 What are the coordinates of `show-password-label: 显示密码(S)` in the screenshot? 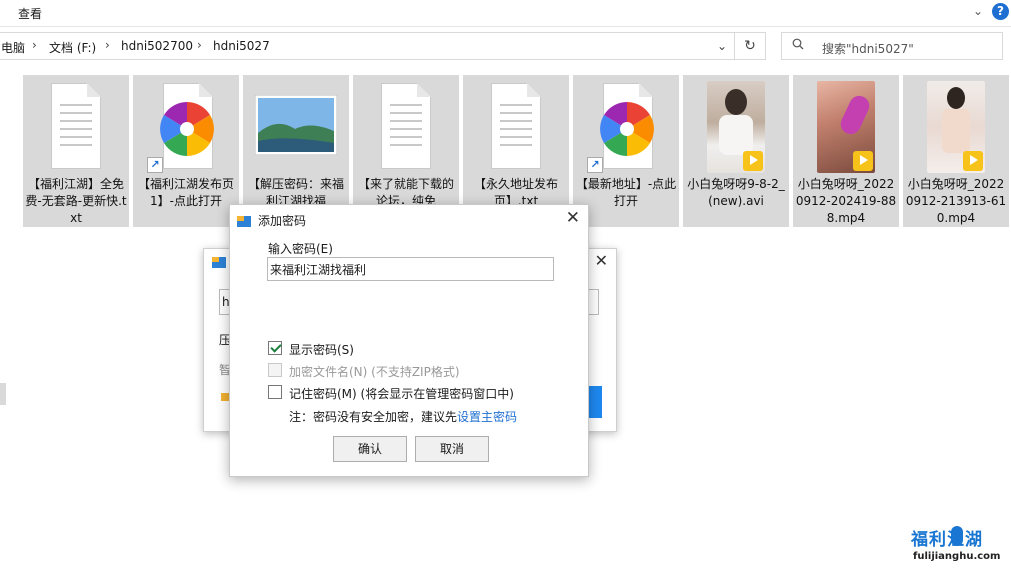 It's located at (321, 349).